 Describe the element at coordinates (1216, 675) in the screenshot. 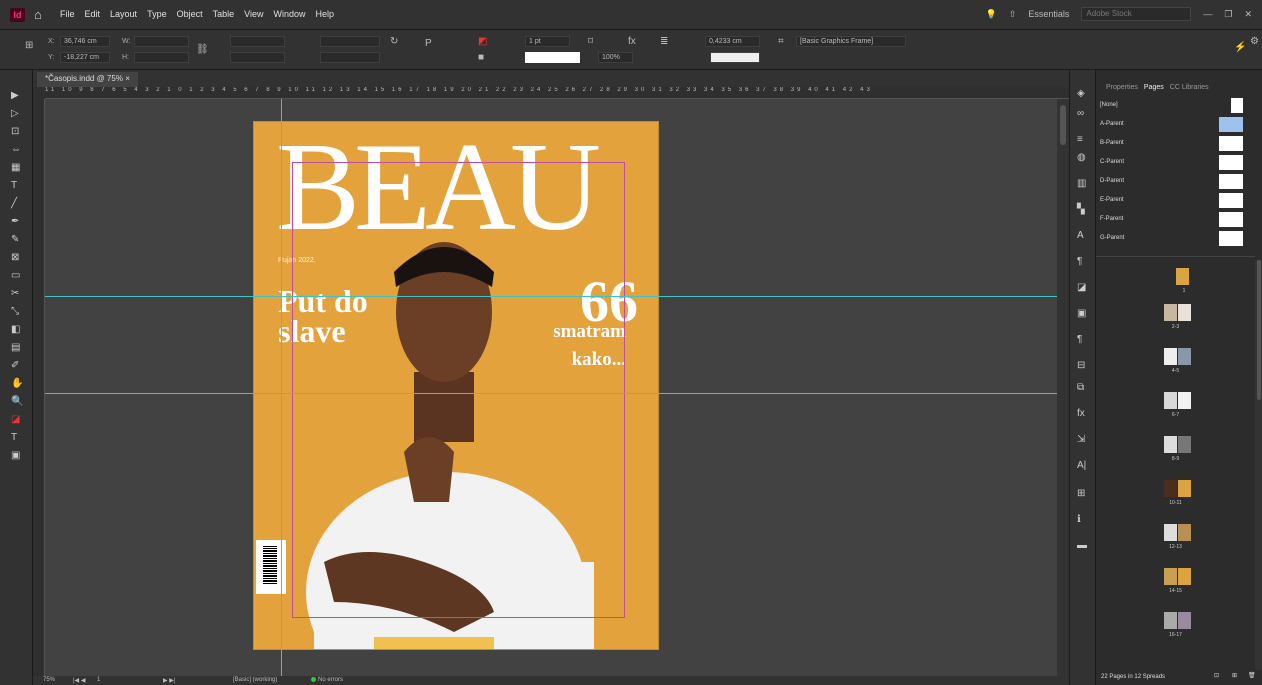

I see `edit-page-size-icon: ⊡` at that location.